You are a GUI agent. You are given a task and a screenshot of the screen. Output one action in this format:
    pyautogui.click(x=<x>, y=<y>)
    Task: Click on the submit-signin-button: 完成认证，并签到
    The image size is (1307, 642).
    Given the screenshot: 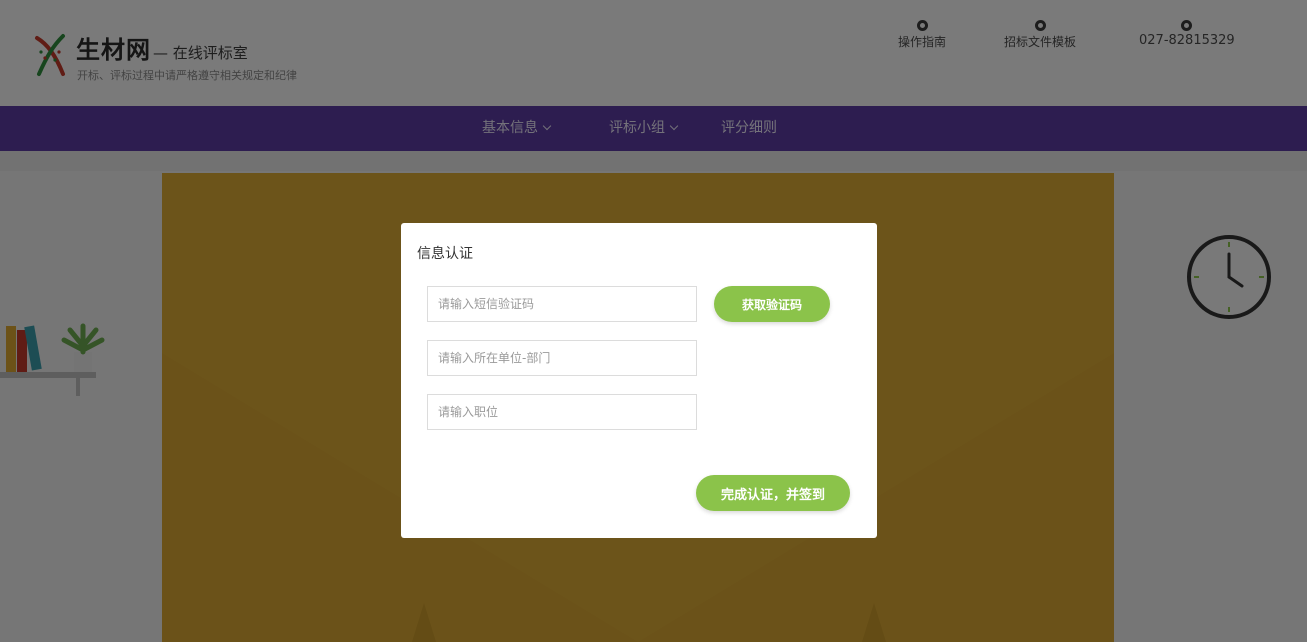 What is the action you would take?
    pyautogui.click(x=773, y=493)
    